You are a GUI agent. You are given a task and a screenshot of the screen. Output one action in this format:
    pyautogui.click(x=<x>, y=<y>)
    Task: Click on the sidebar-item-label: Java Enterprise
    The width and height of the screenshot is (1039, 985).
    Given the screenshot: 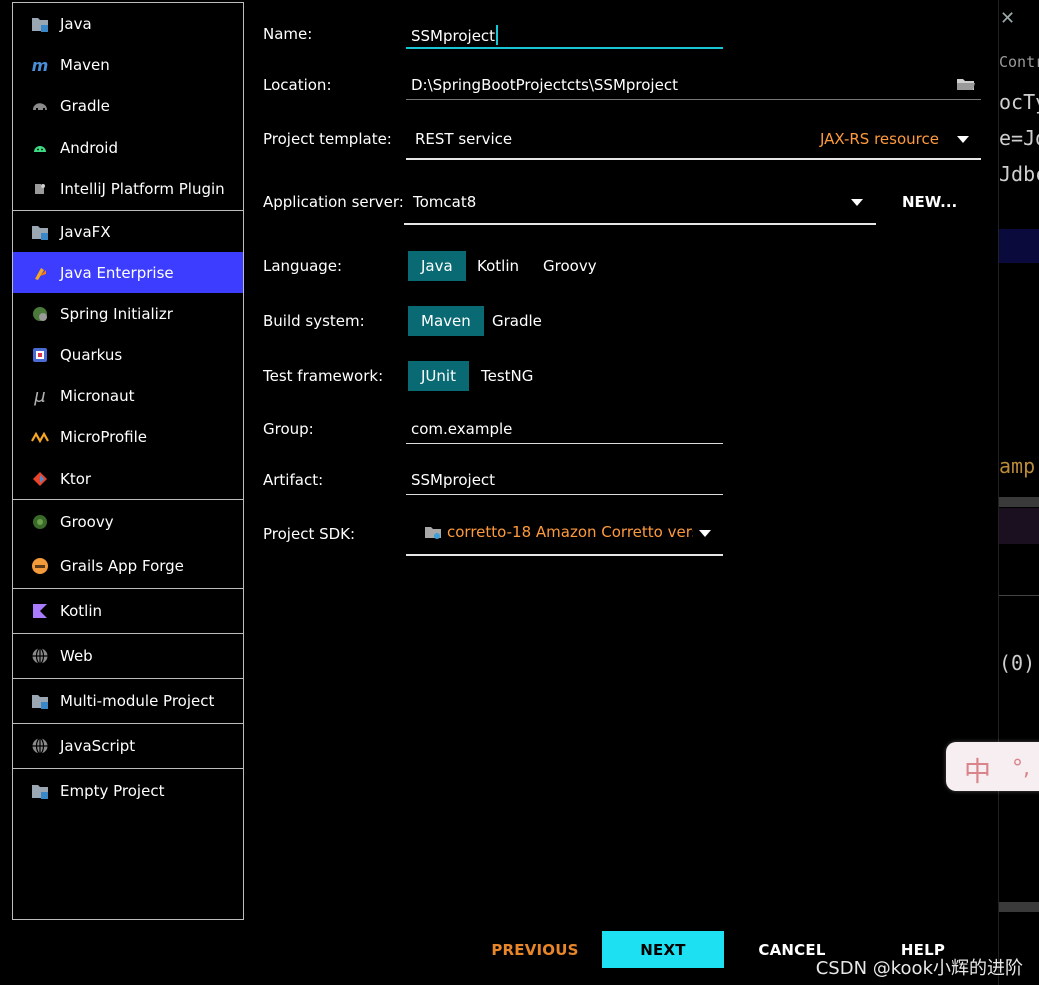 What is the action you would take?
    pyautogui.click(x=117, y=272)
    